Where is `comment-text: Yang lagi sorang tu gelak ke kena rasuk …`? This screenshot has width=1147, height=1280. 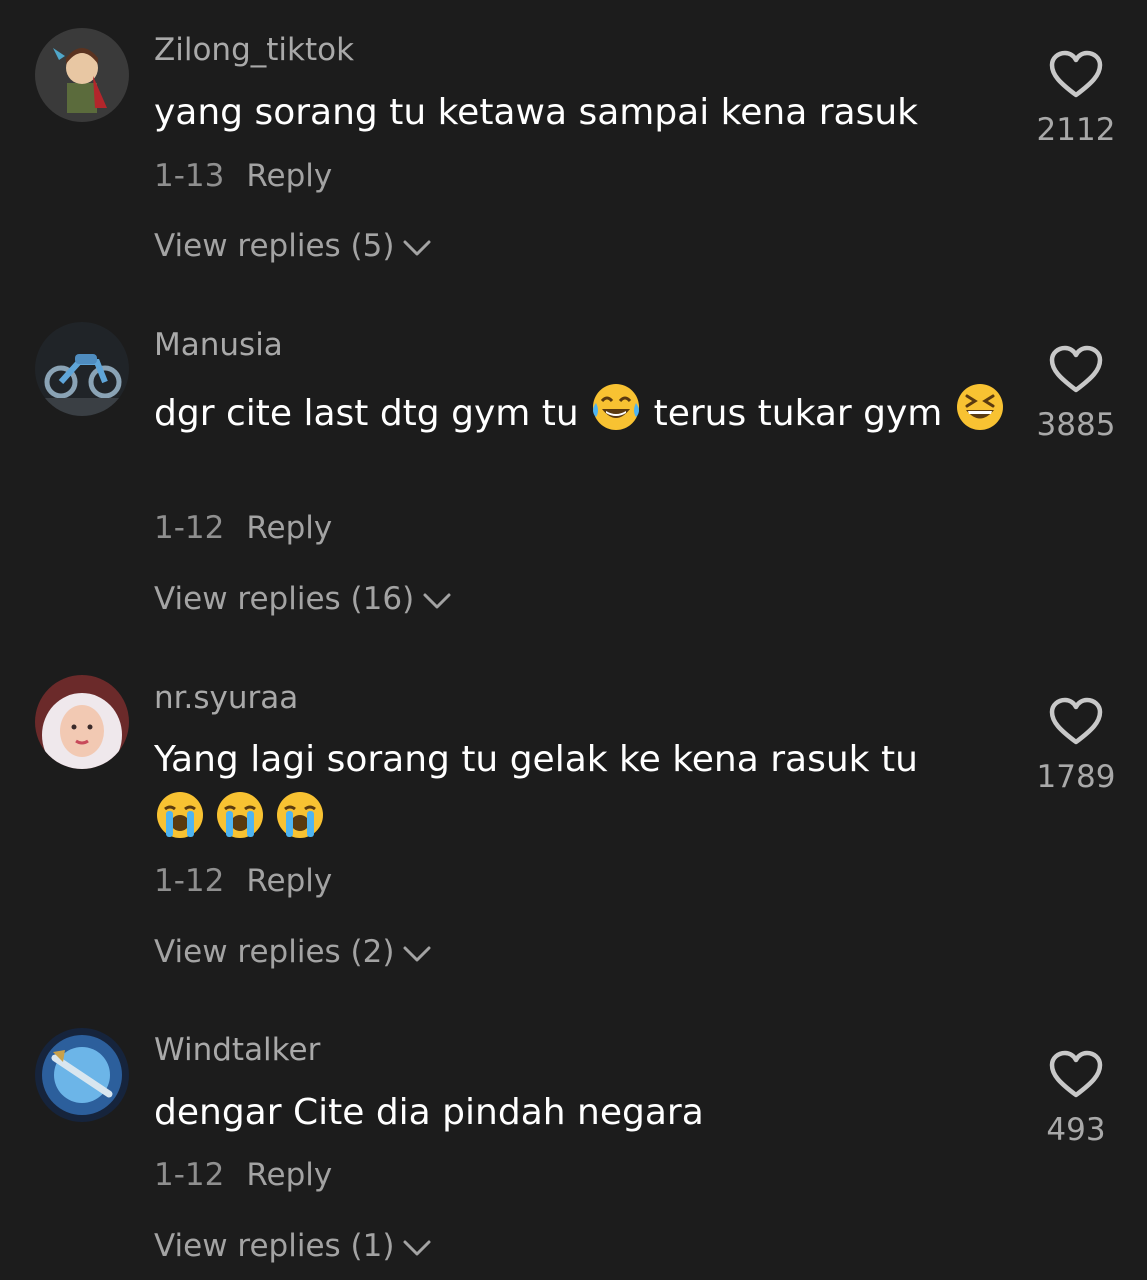
comment-text: Yang lagi sorang tu gelak ke kena rasuk … is located at coordinates (584, 791).